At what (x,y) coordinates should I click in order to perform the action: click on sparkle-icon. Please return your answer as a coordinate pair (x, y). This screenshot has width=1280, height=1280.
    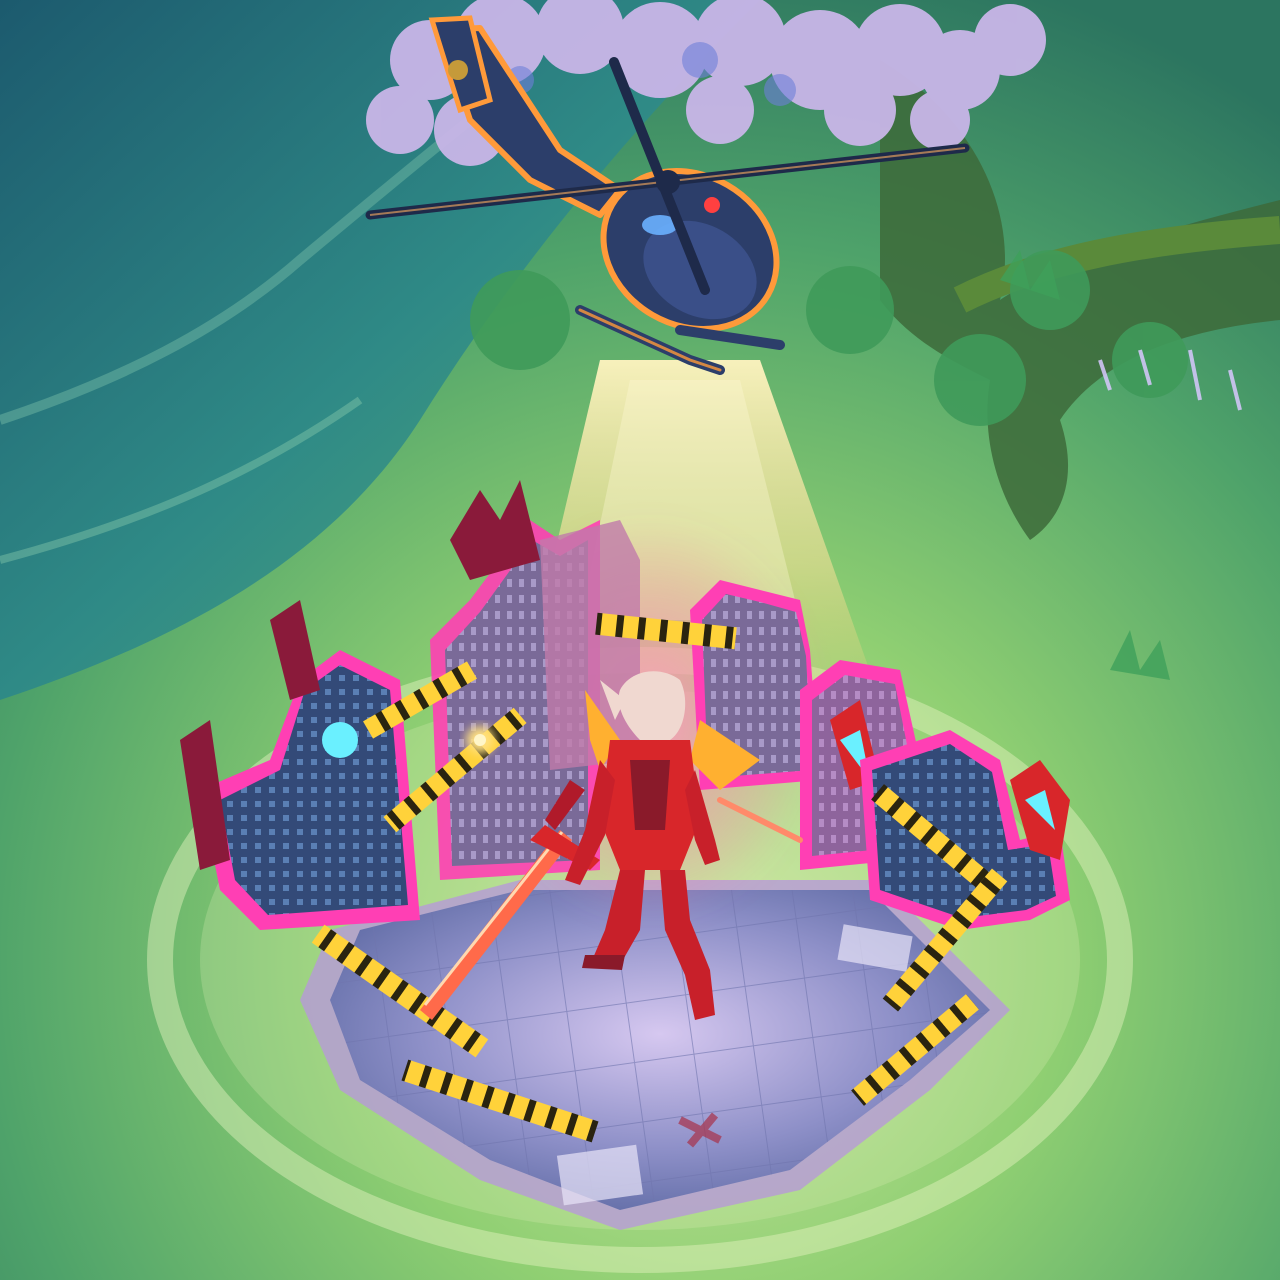
    Looking at the image, I should click on (480, 740).